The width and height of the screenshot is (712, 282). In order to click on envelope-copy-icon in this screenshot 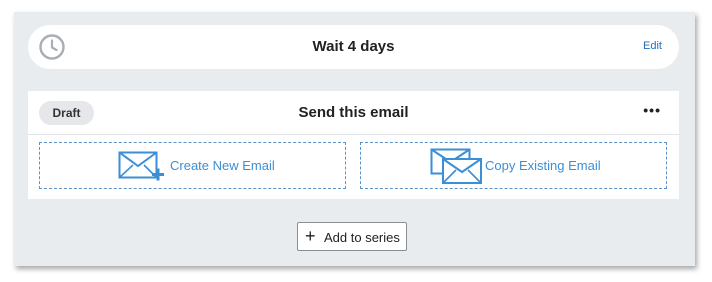, I will do `click(456, 166)`.